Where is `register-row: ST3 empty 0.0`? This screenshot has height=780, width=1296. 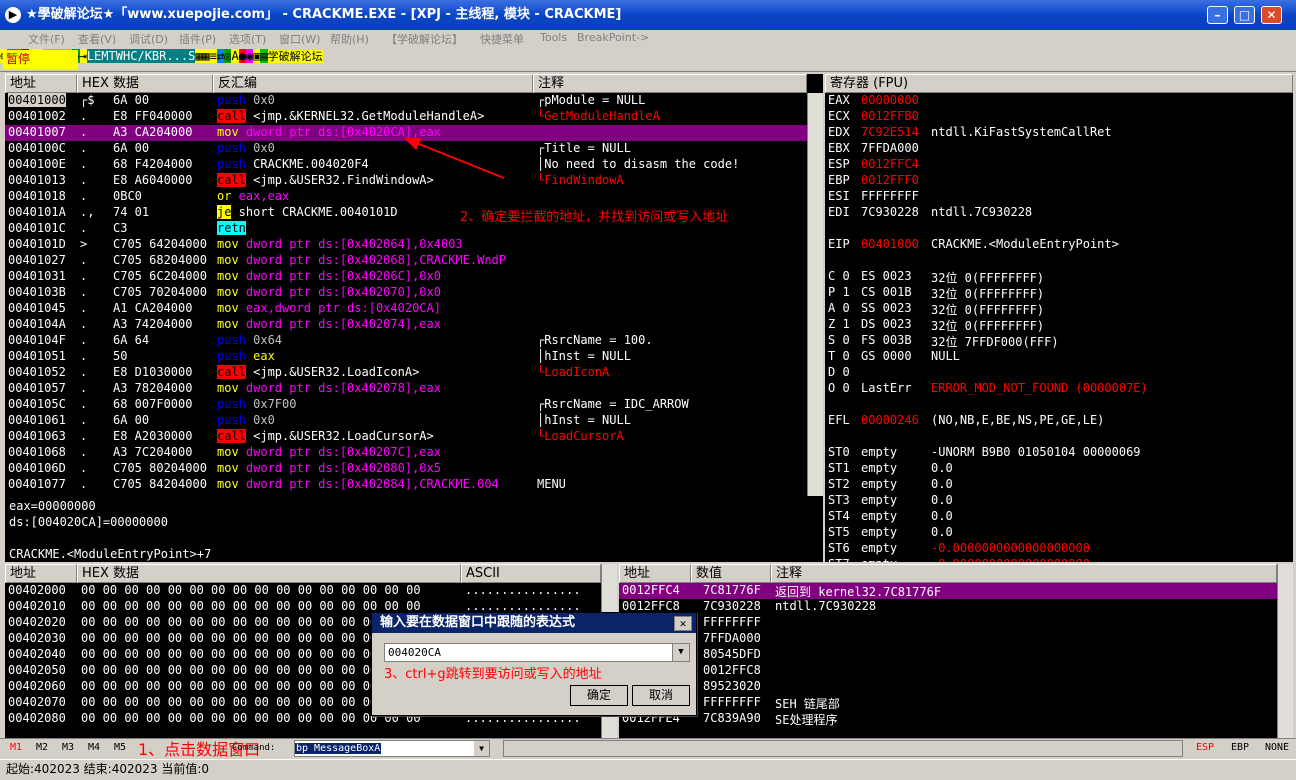
register-row: ST3 empty 0.0 is located at coordinates (1059, 501).